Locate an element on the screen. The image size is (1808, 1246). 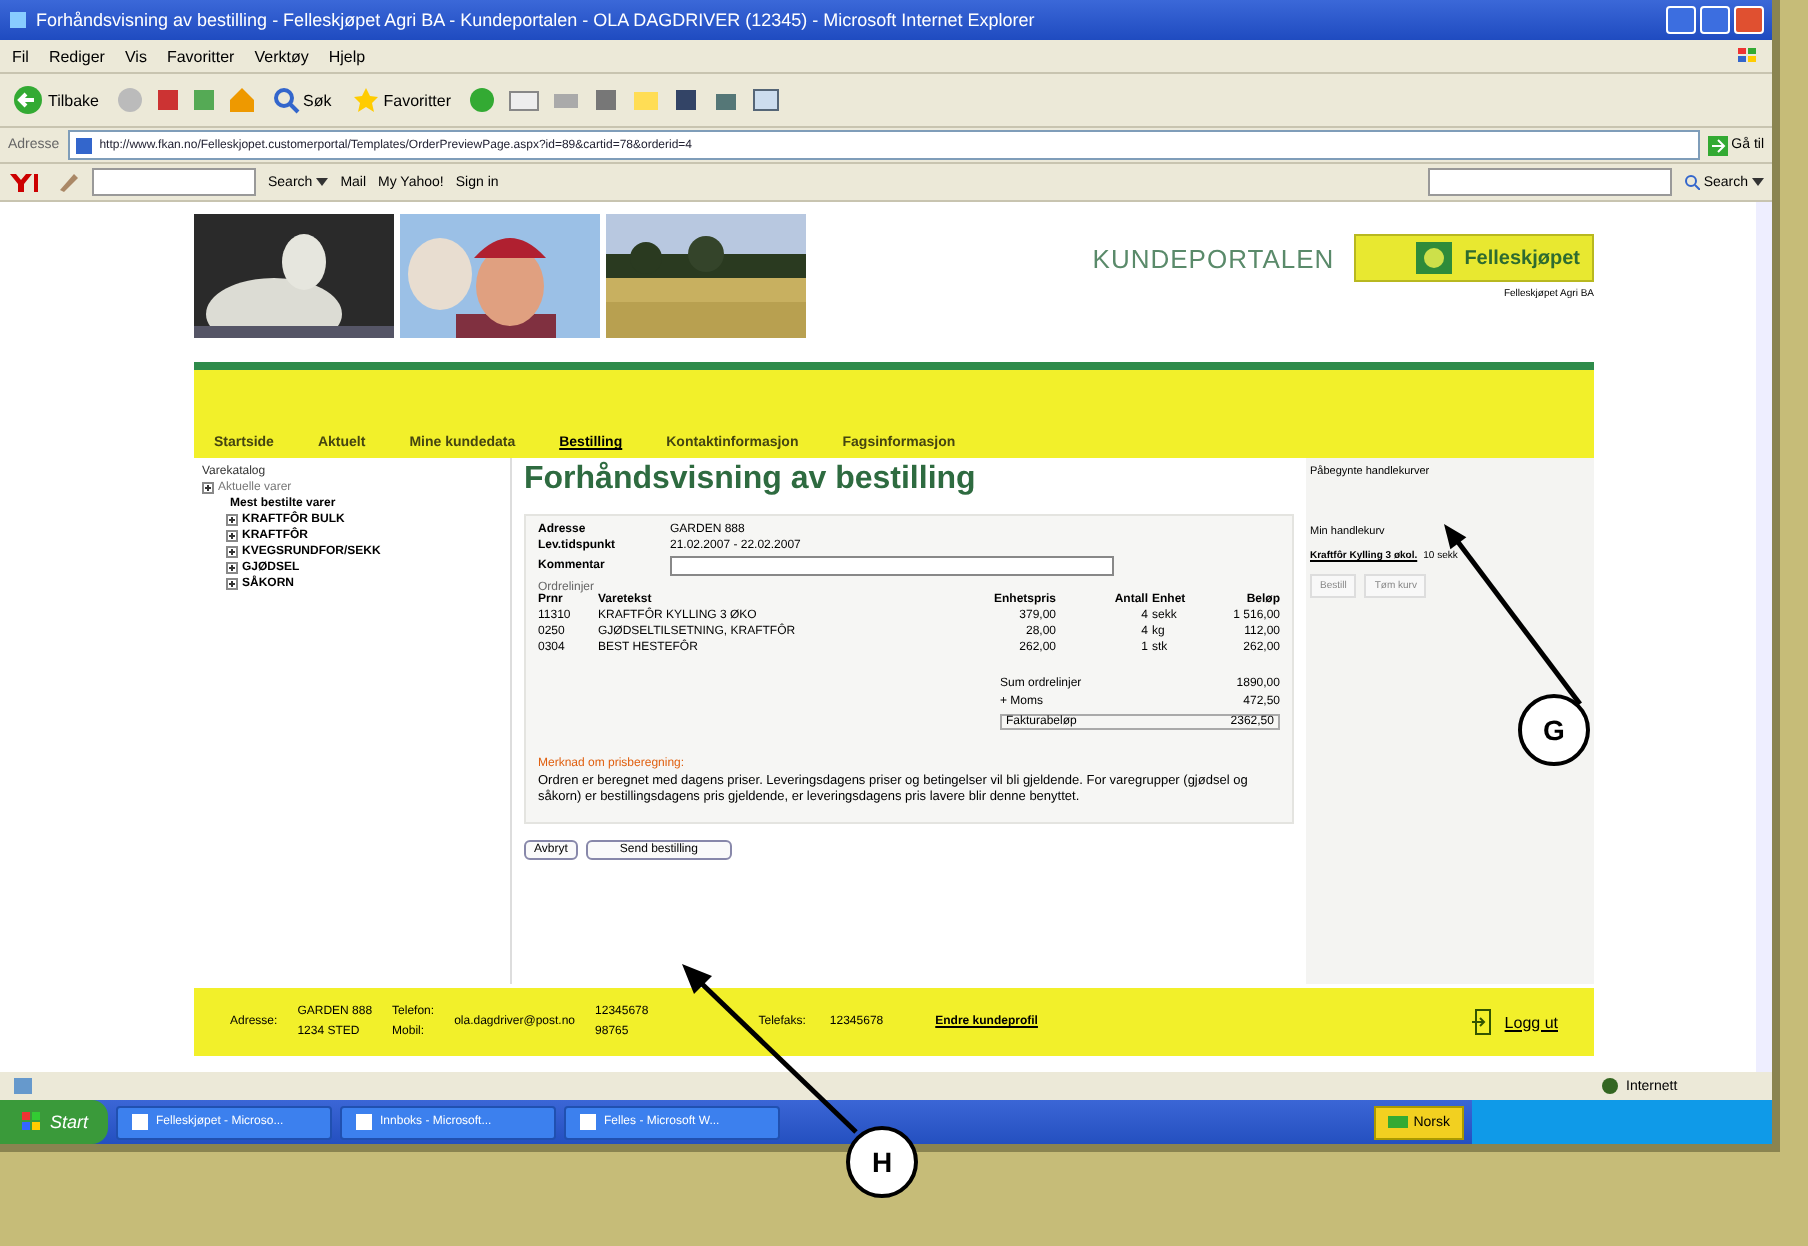
go-arrow-icon is located at coordinates (1717, 145).